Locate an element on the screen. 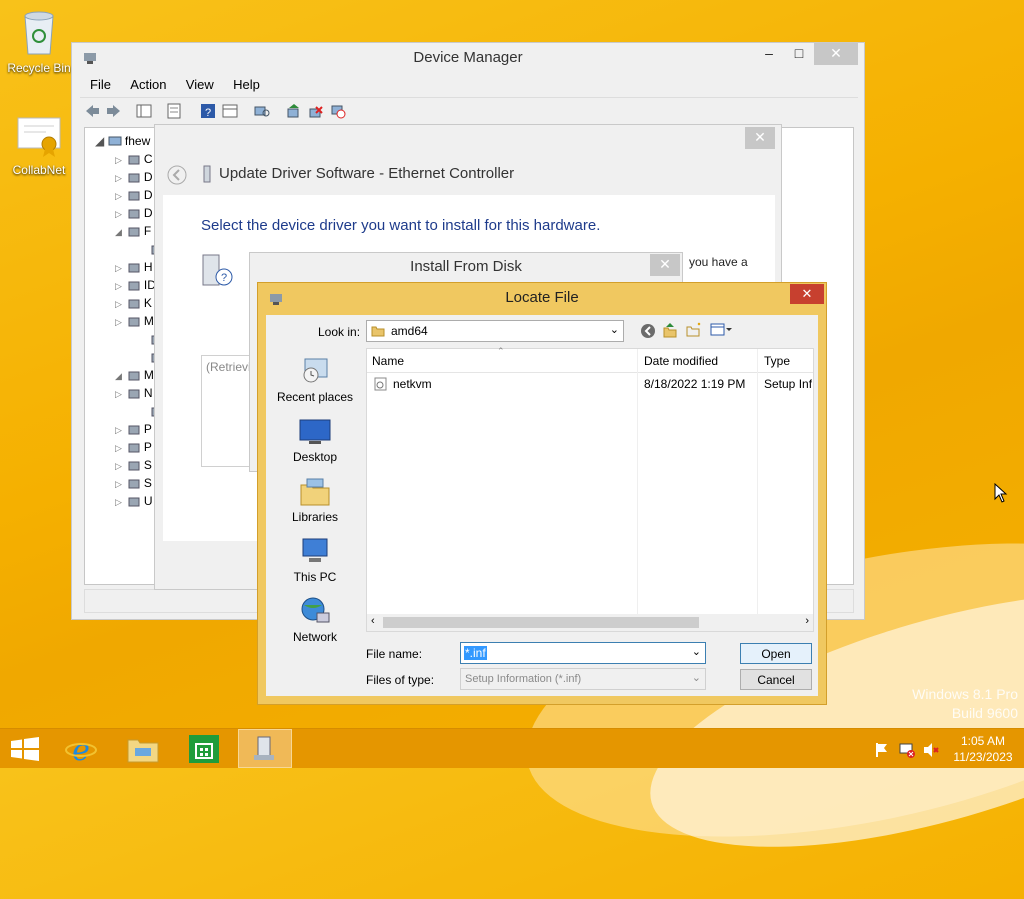  tree-item: ▷ C is located at coordinates (134, 159).